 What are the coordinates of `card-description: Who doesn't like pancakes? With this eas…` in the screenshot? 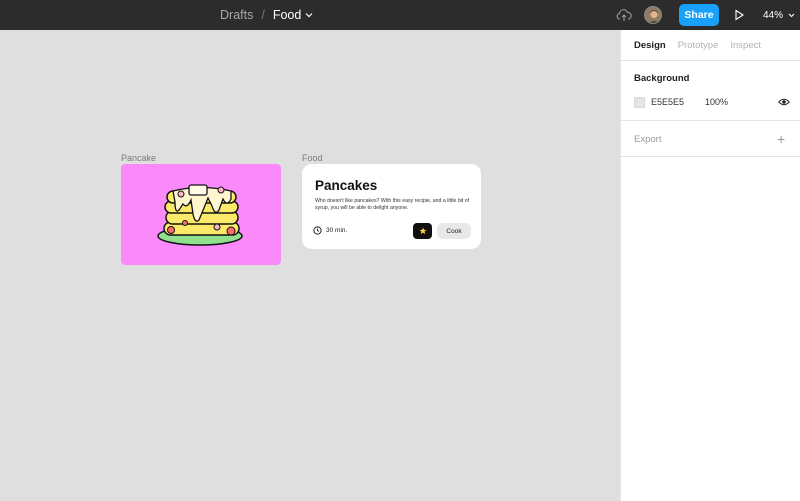 It's located at (392, 204).